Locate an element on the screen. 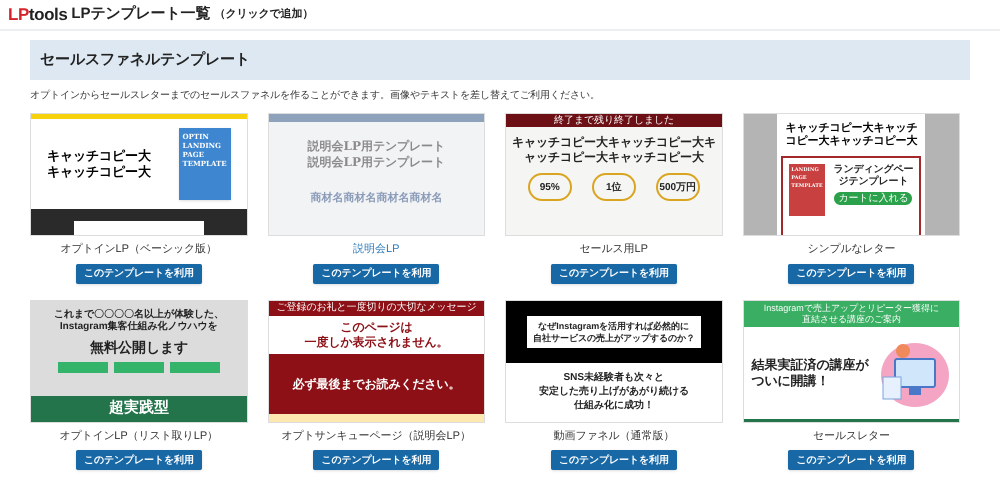  preview-headline: 仕組み化に成功！ is located at coordinates (614, 406).